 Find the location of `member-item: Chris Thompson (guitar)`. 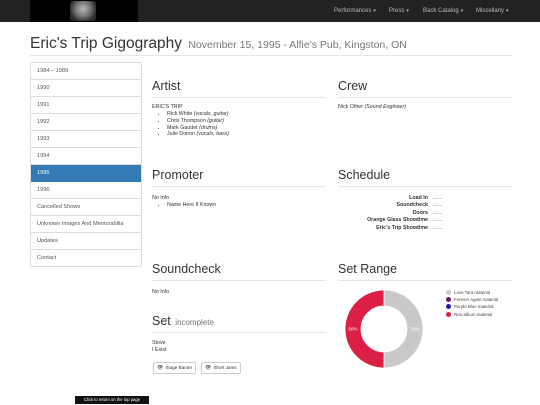

member-item: Chris Thompson (guitar) is located at coordinates (198, 121).